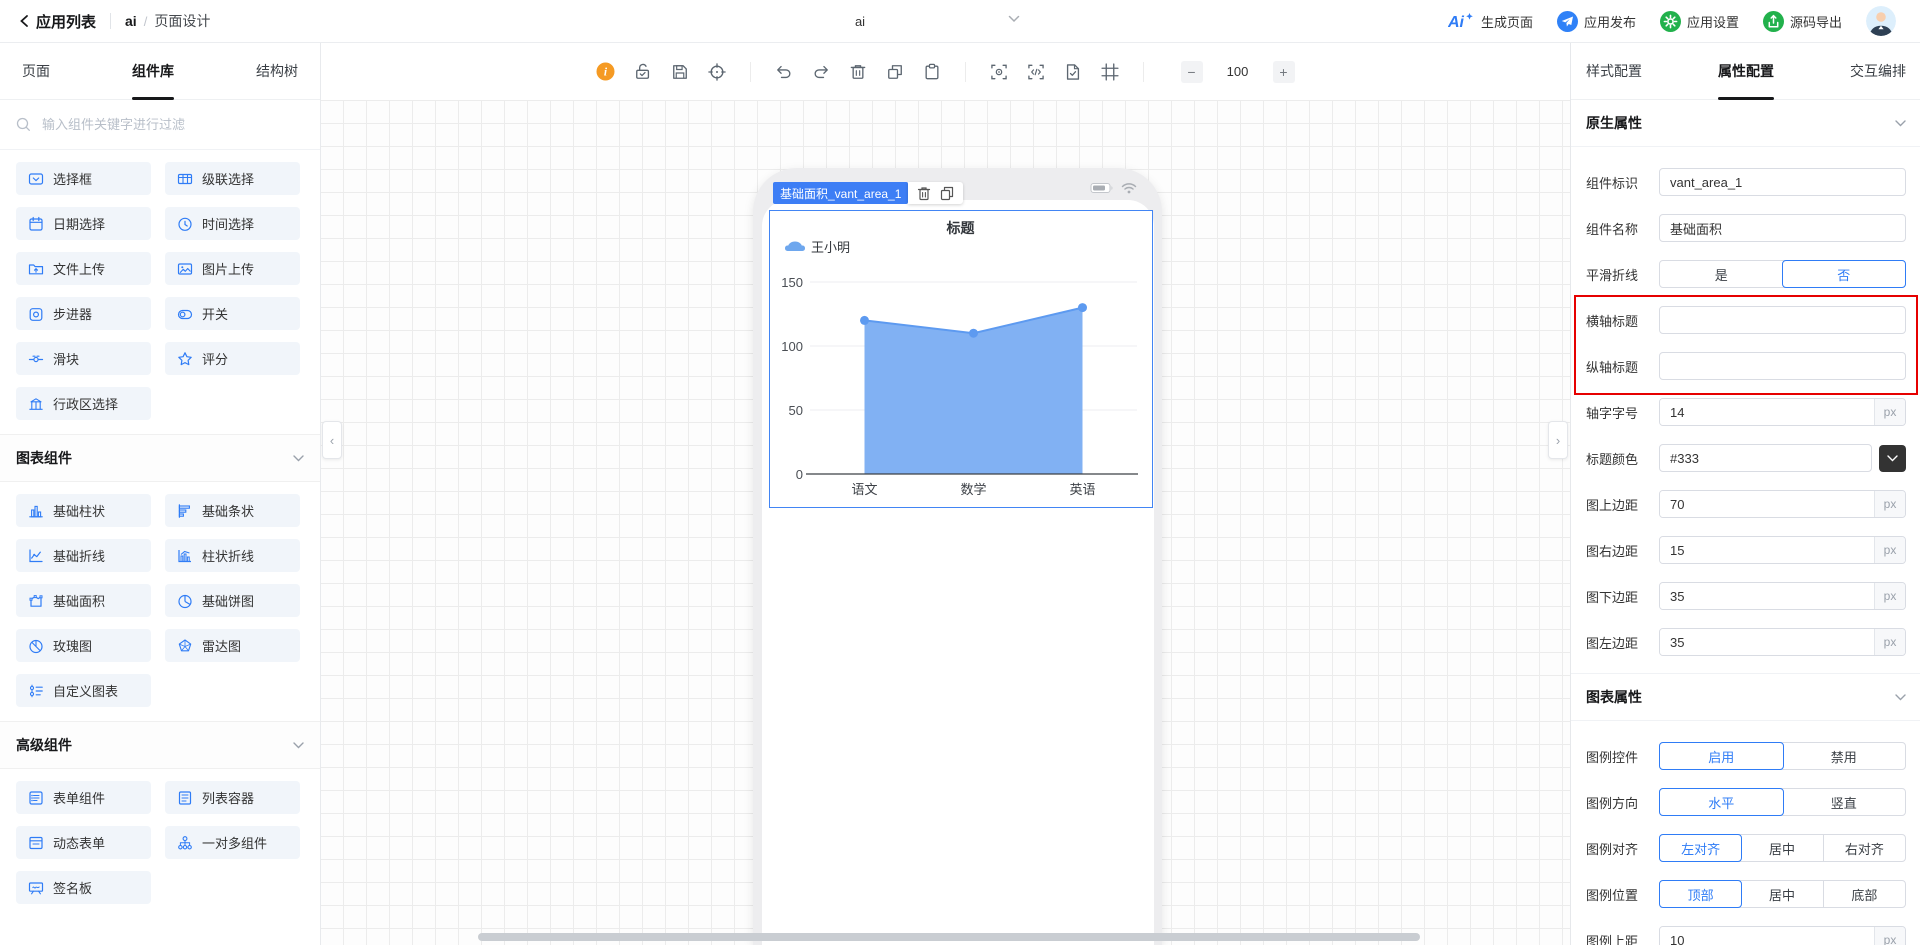 This screenshot has height=945, width=1920. Describe the element at coordinates (947, 193) in the screenshot. I see `copy-component-icon` at that location.